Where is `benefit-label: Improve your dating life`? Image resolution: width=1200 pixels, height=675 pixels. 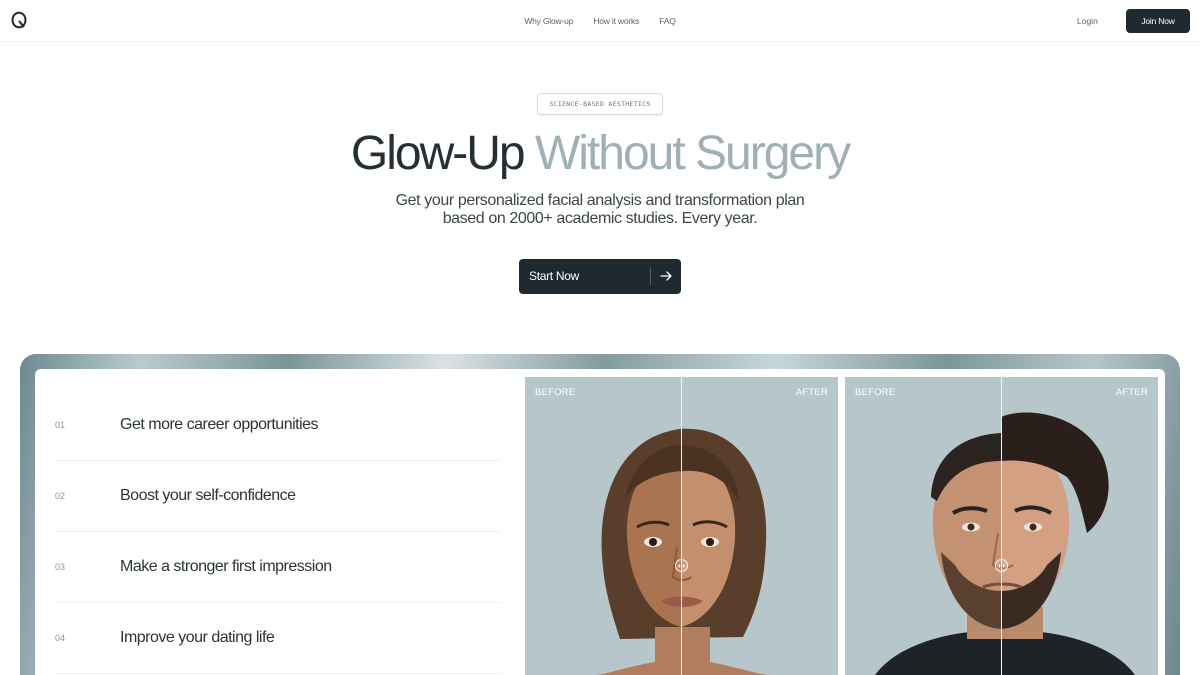
benefit-label: Improve your dating life is located at coordinates (197, 637).